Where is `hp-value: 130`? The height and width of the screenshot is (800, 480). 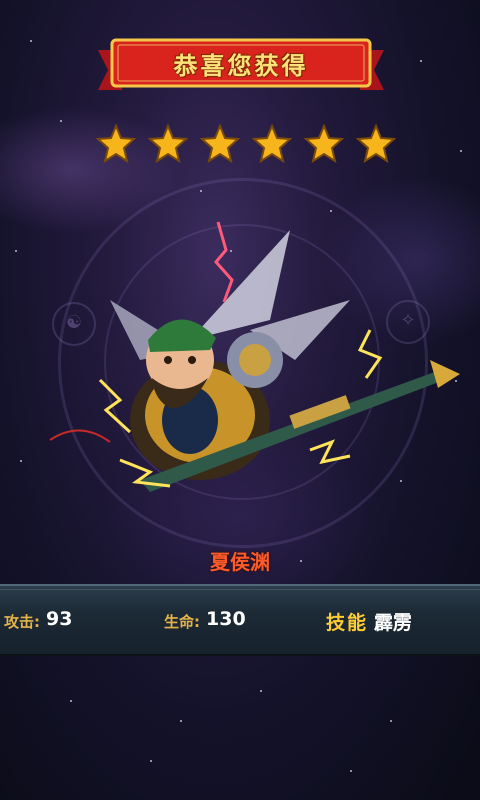
hp-value: 130 is located at coordinates (226, 619).